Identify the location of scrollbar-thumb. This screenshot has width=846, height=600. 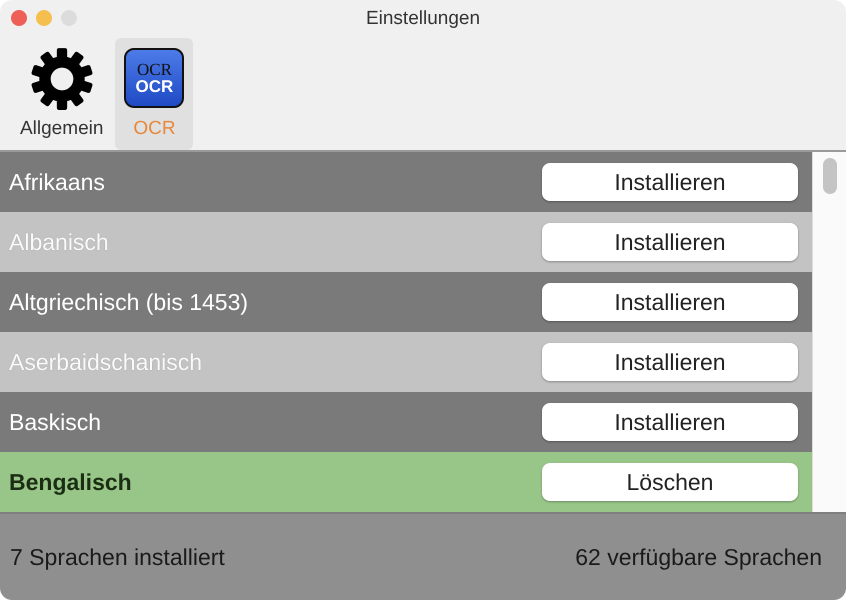
(829, 176).